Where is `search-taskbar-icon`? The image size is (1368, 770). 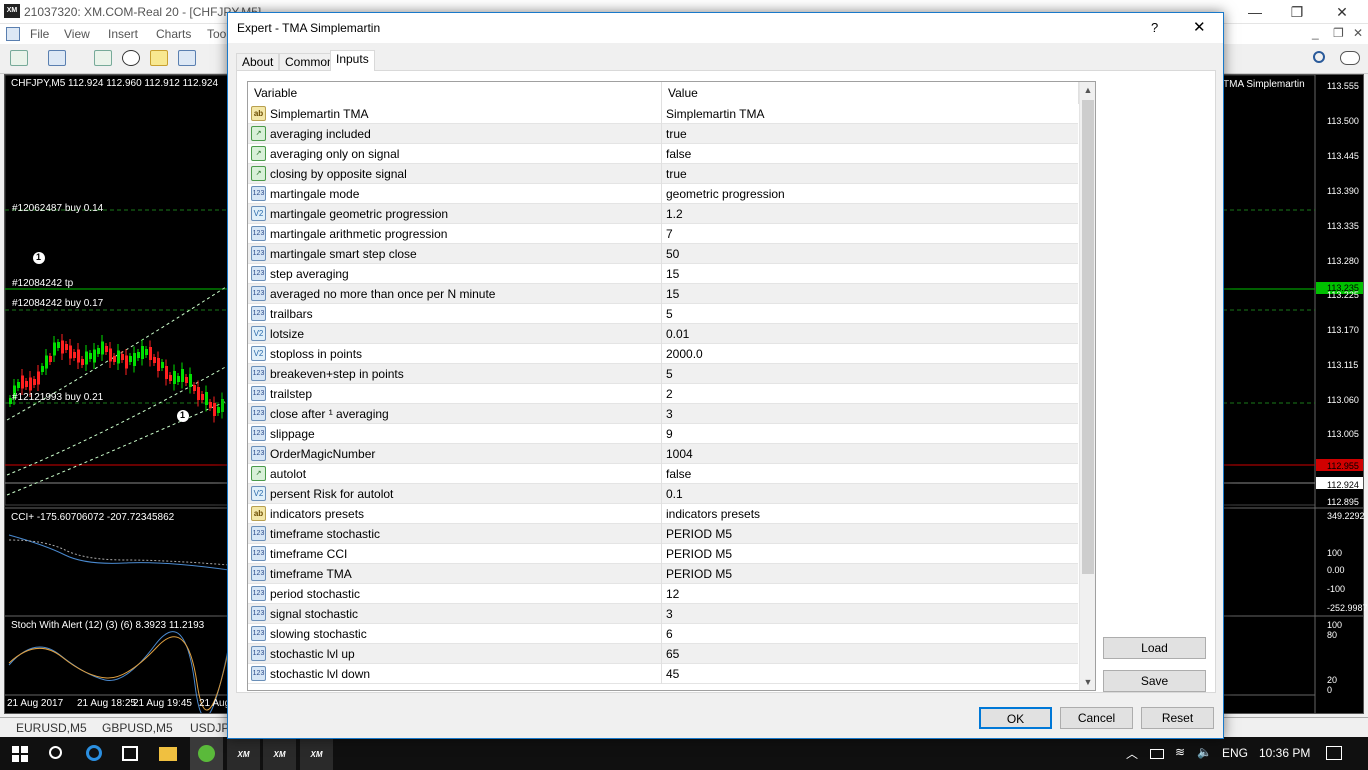 search-taskbar-icon is located at coordinates (55, 752).